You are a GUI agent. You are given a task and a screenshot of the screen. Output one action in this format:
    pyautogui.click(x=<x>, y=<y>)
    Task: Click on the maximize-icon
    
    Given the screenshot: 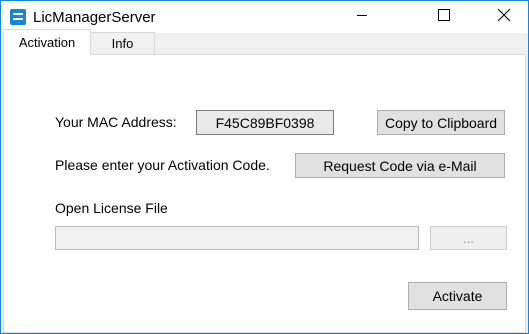 What is the action you would take?
    pyautogui.click(x=444, y=17)
    